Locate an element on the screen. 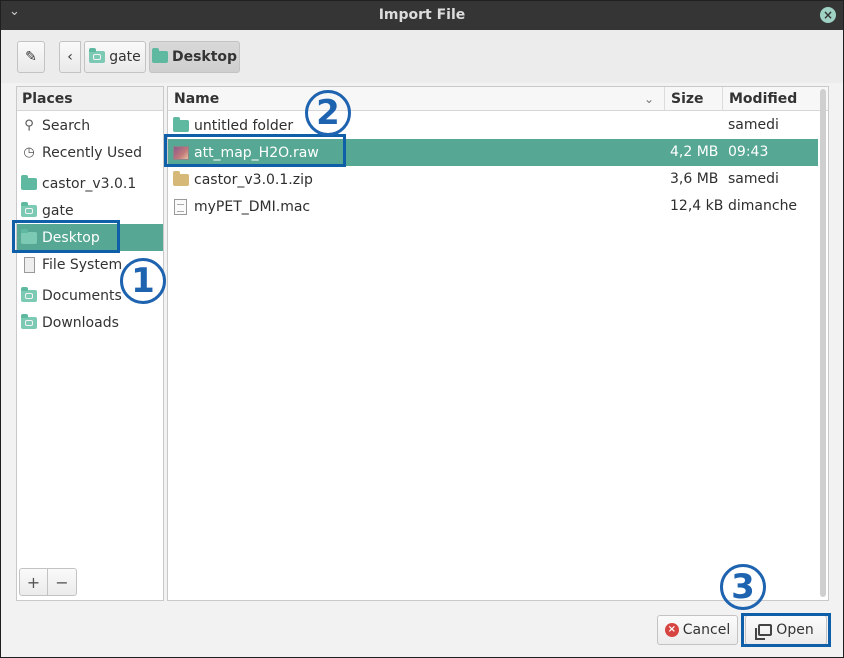 This screenshot has width=844, height=658. column-header-size: Size is located at coordinates (694, 99).